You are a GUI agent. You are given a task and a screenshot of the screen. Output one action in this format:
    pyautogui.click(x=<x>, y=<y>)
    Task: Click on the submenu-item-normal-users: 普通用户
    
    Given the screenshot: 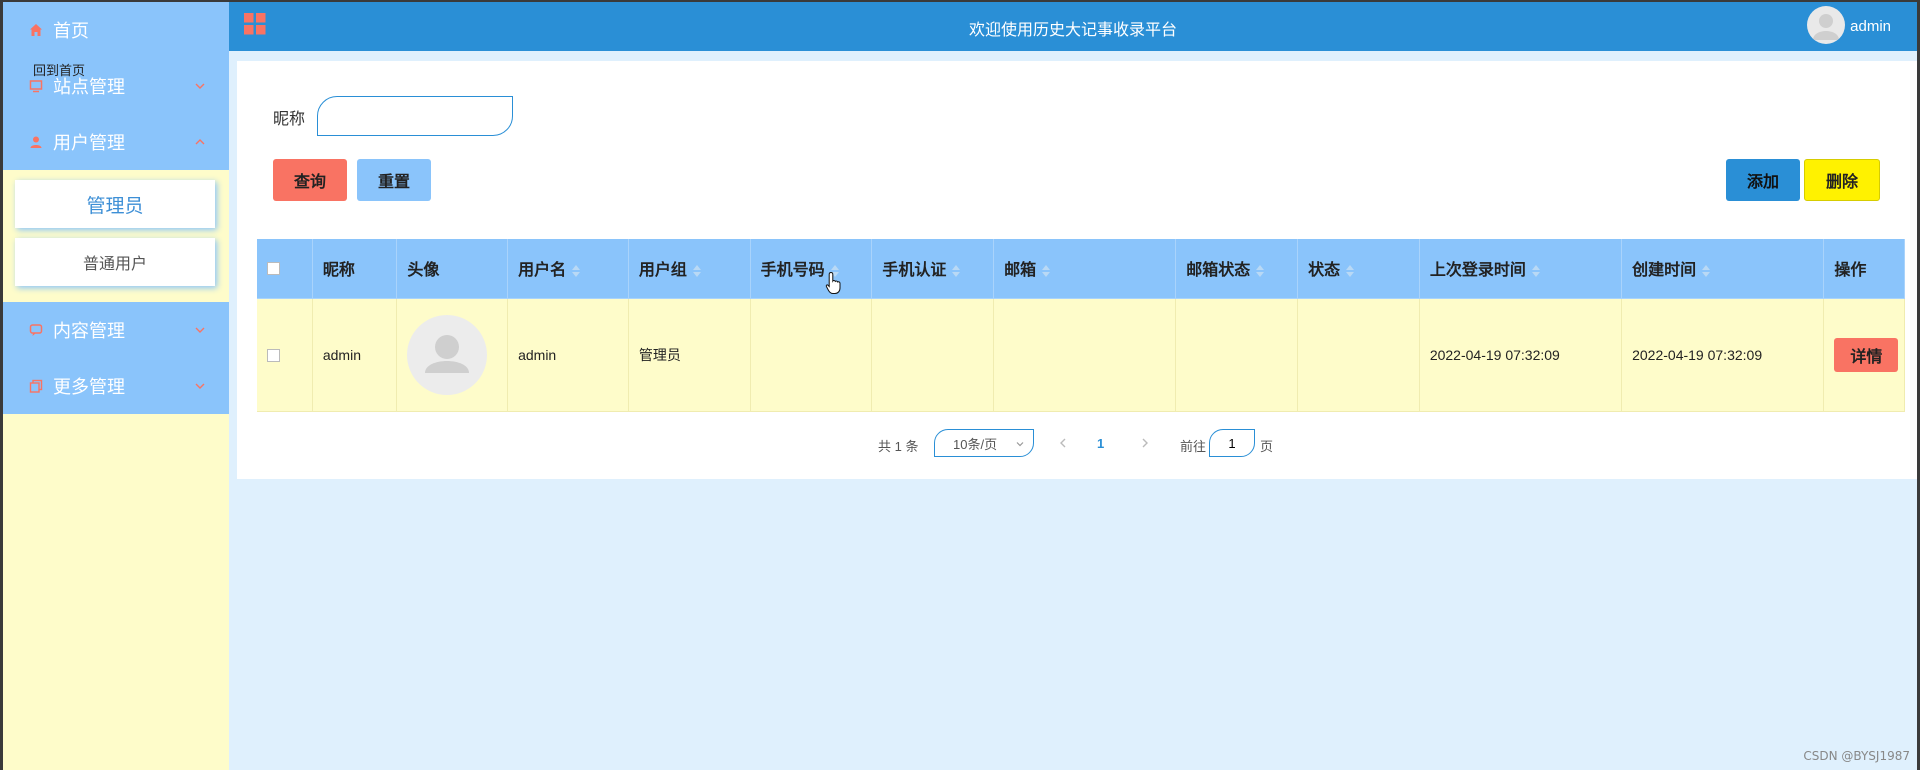 What is the action you would take?
    pyautogui.click(x=115, y=262)
    